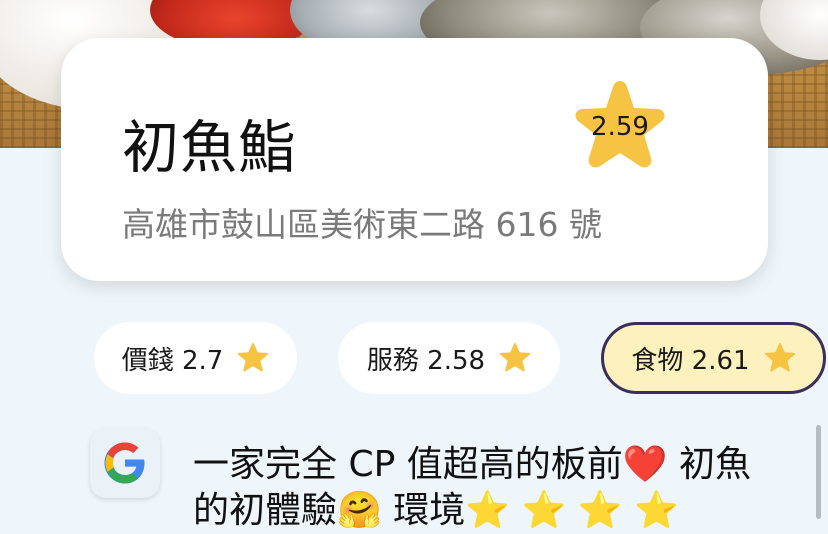 The image size is (828, 534). I want to click on restaurant-name: 初魚鮨, so click(209, 148).